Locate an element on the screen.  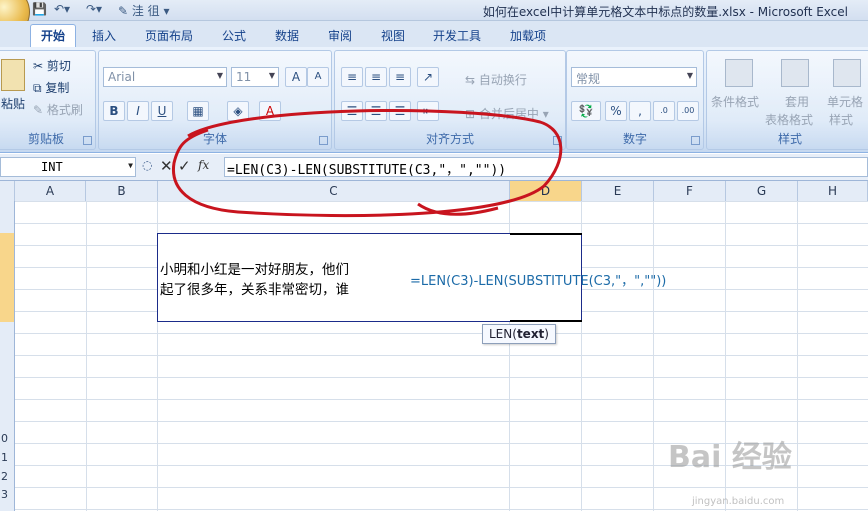
underline-button: U is located at coordinates (162, 111).